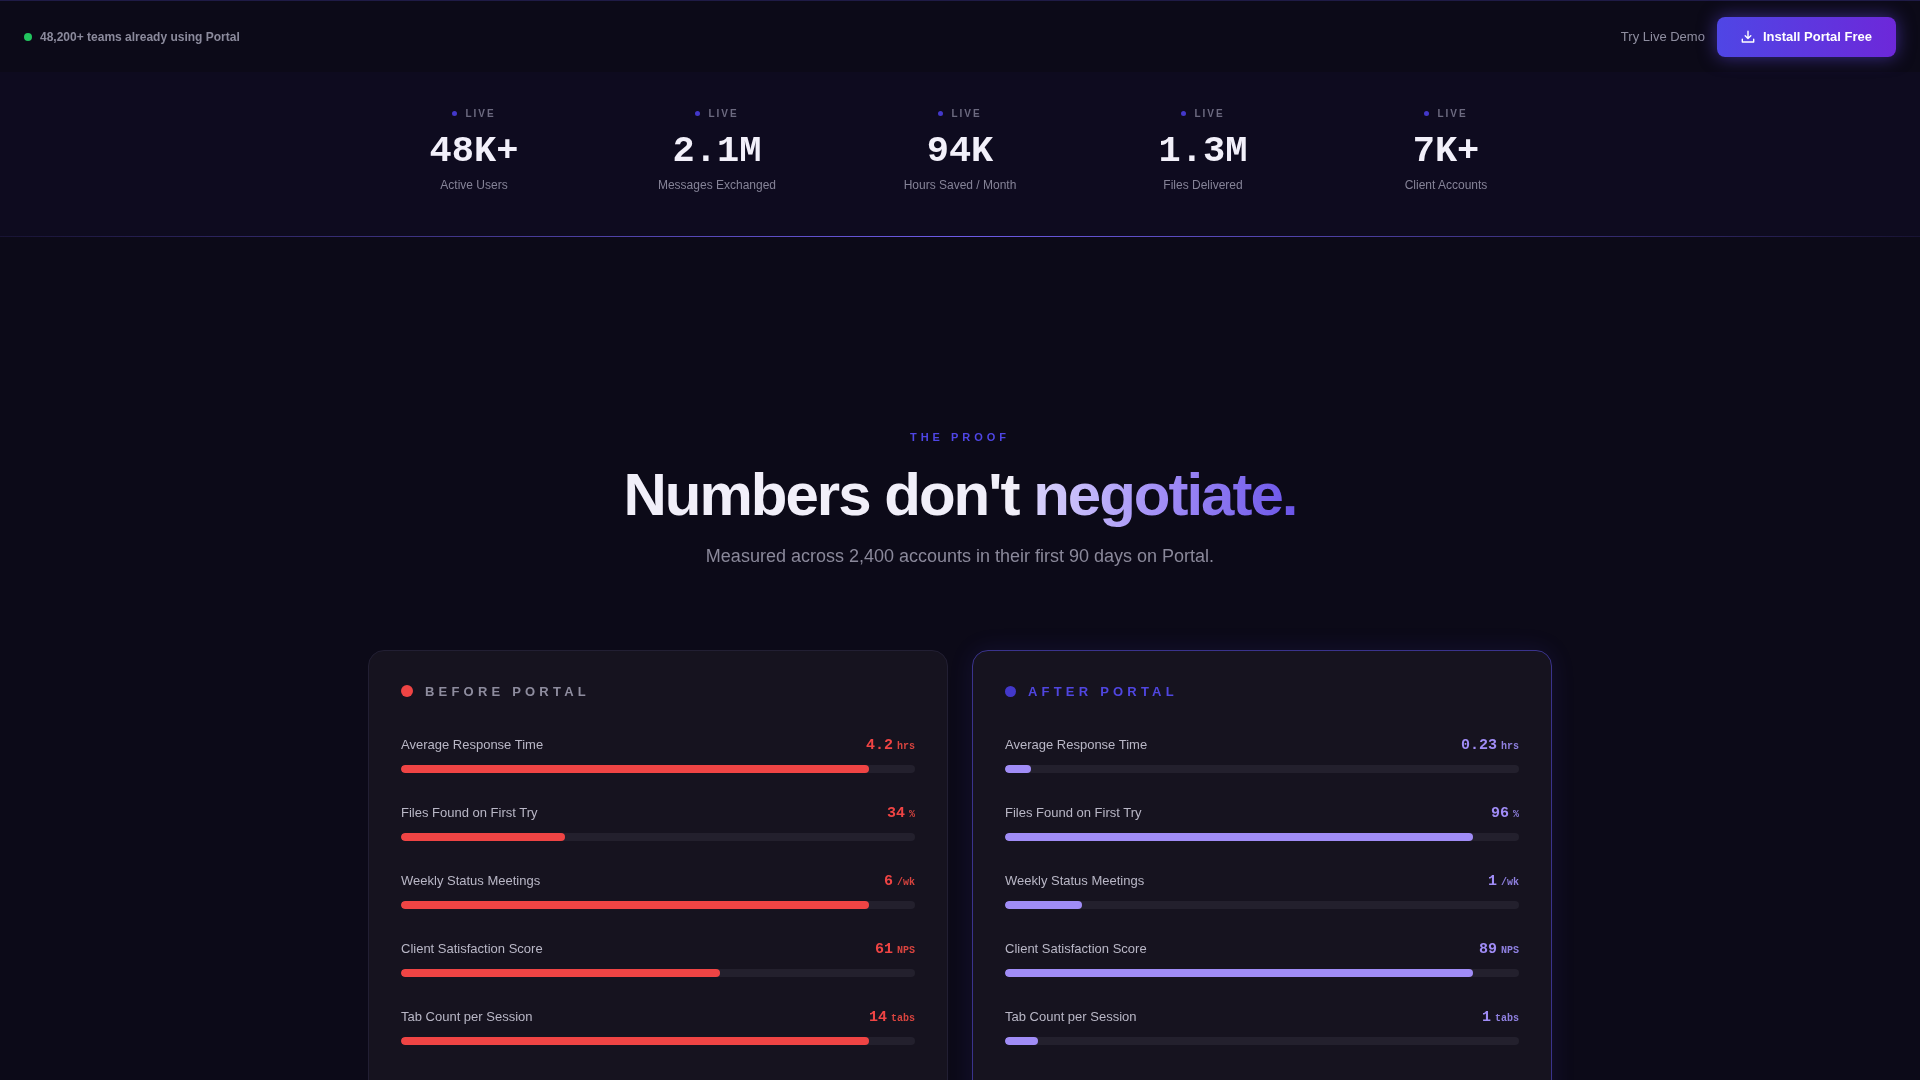 The image size is (1920, 1080). What do you see at coordinates (1103, 691) in the screenshot?
I see `card-title: AFTER PORTAL` at bounding box center [1103, 691].